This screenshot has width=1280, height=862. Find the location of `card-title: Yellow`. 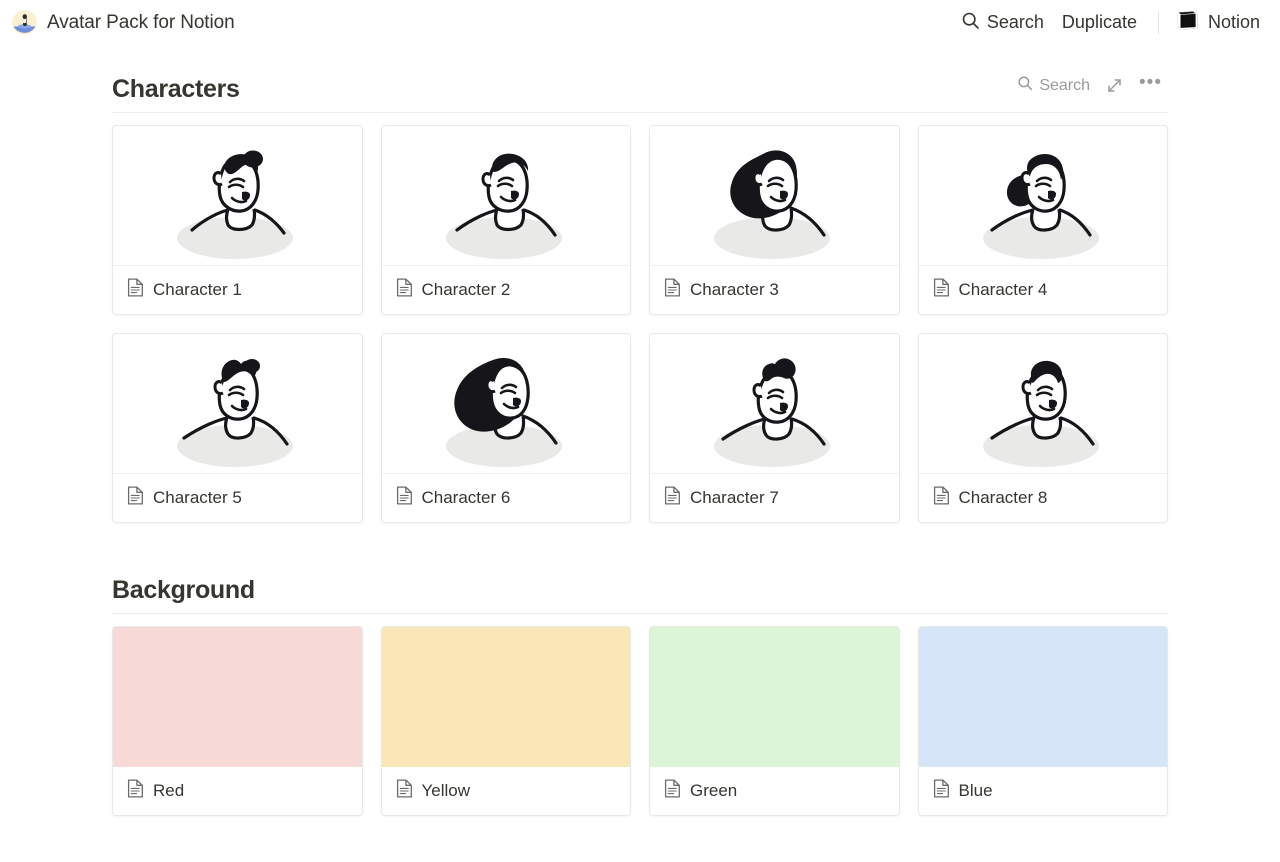

card-title: Yellow is located at coordinates (446, 790).